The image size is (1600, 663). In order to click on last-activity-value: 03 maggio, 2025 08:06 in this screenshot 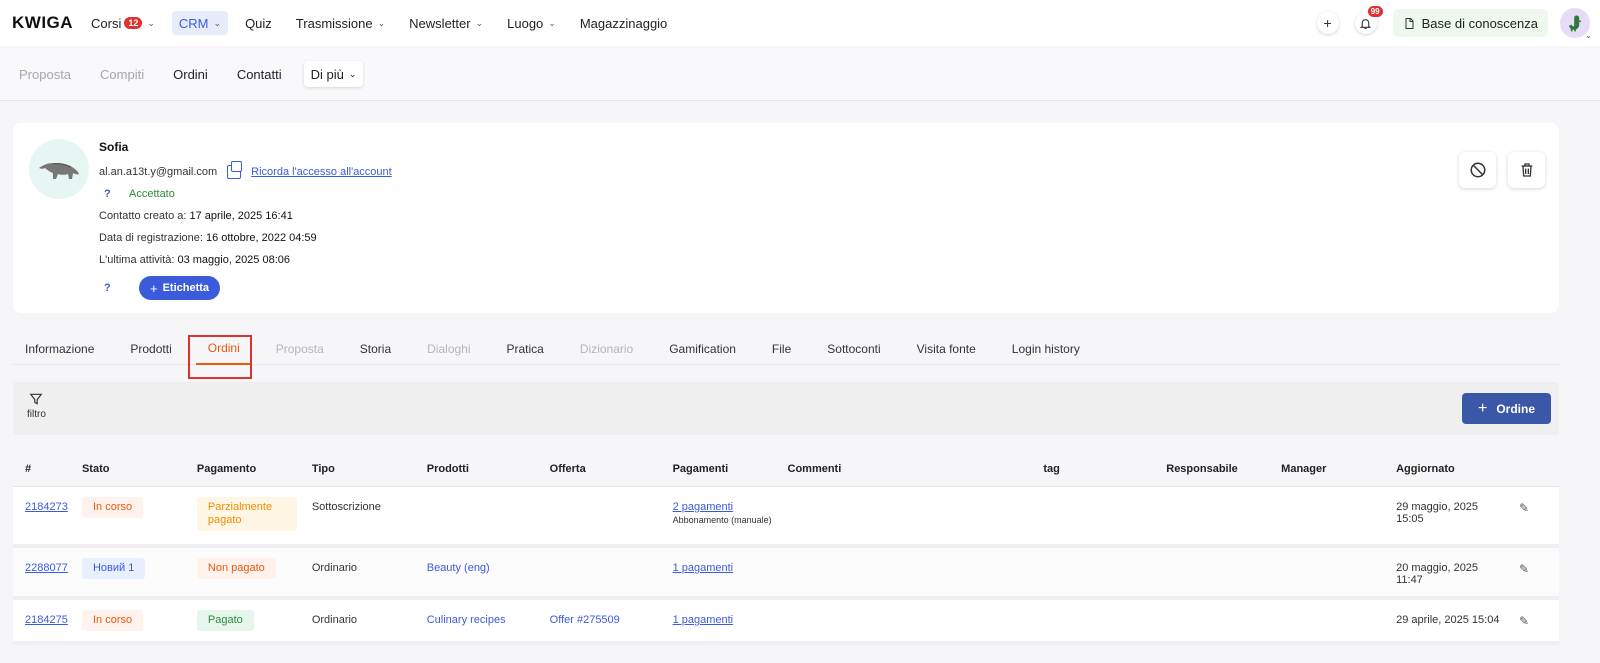, I will do `click(234, 260)`.